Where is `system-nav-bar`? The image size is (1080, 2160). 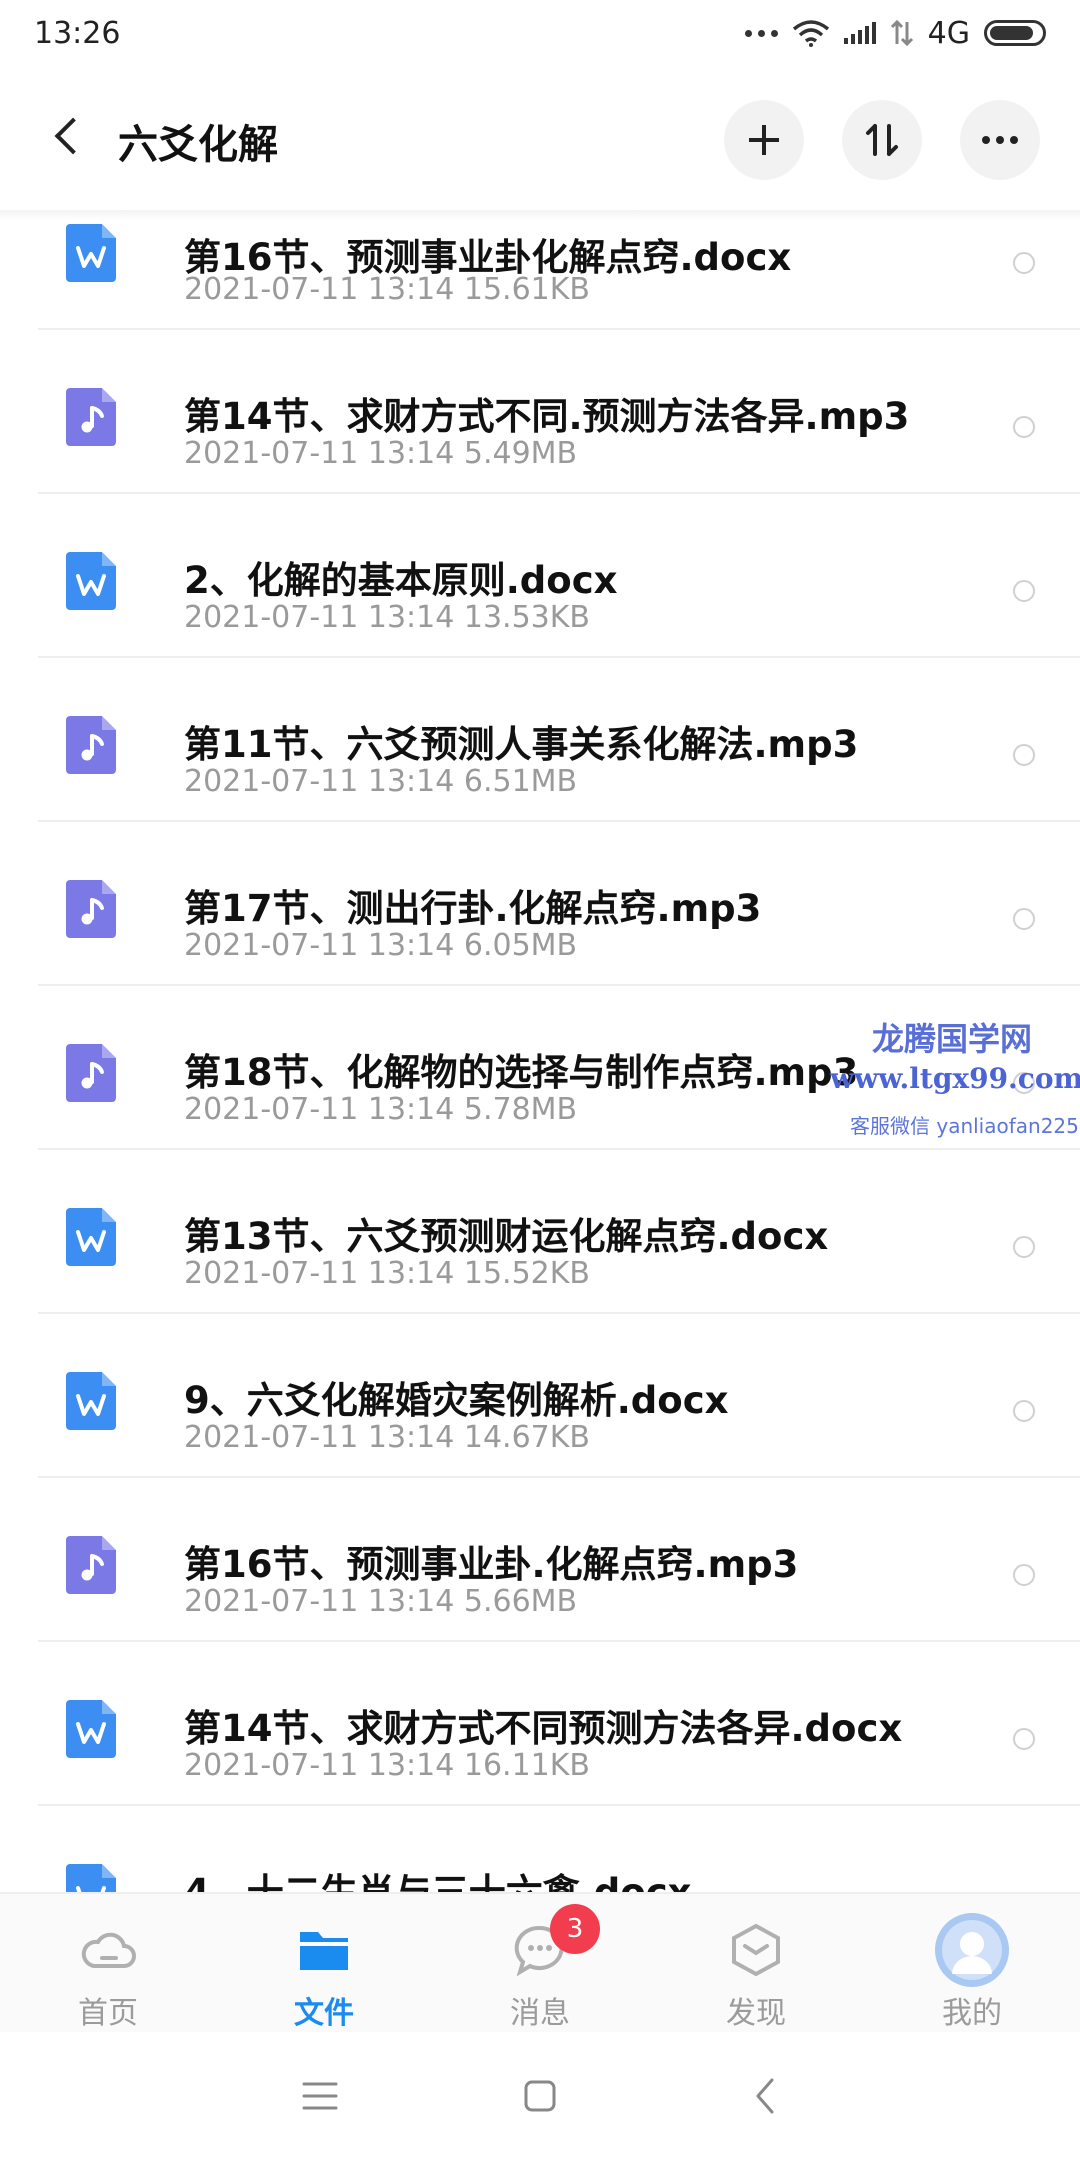 system-nav-bar is located at coordinates (540, 2096).